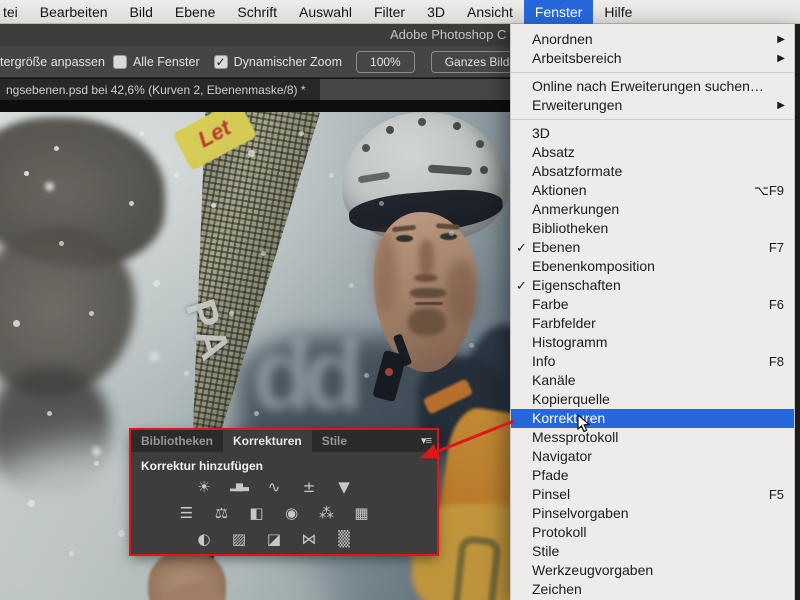 The width and height of the screenshot is (800, 600). I want to click on menu-item-label: Messprotokoll, so click(575, 437).